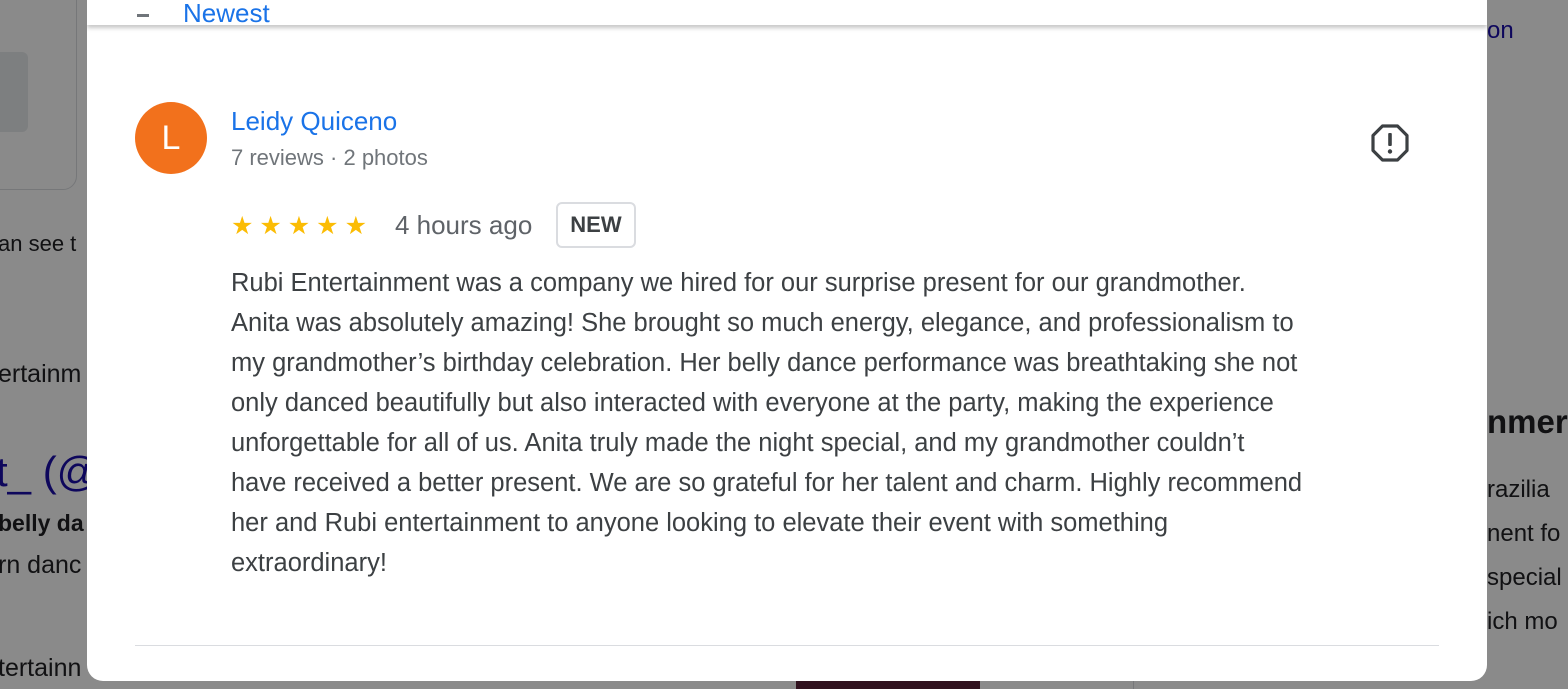 This screenshot has height=689, width=1568. I want to click on review-time: 4 hours ago, so click(463, 224).